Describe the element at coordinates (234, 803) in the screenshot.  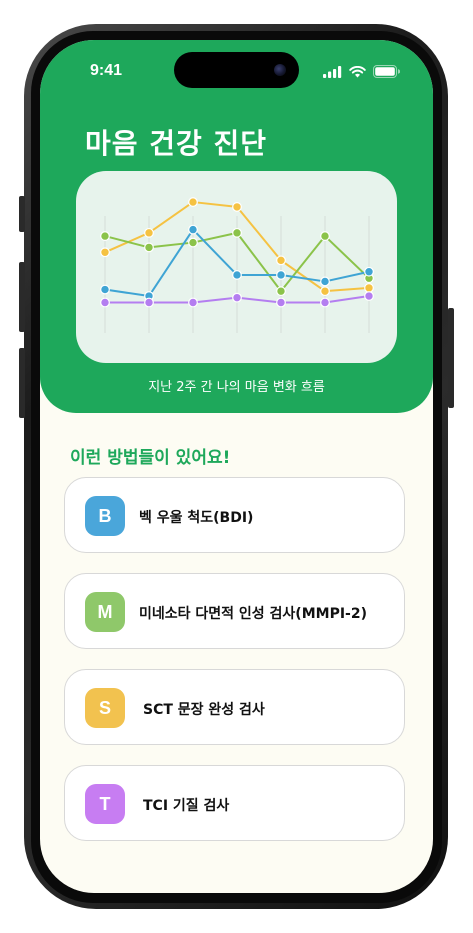
I see `method-card-tci: T TCI 기질 검사` at that location.